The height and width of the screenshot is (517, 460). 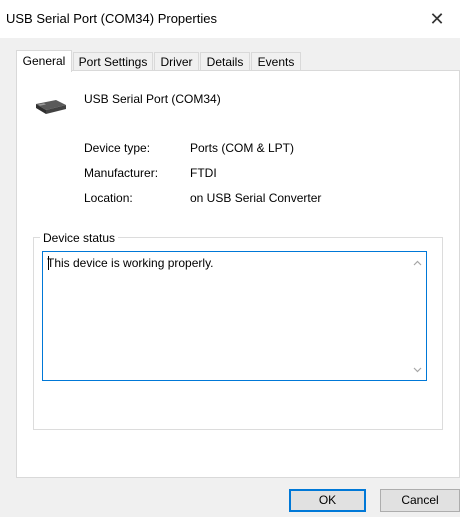 What do you see at coordinates (111, 18) in the screenshot?
I see `window-title: USB Serial Port (COM34) Properties` at bounding box center [111, 18].